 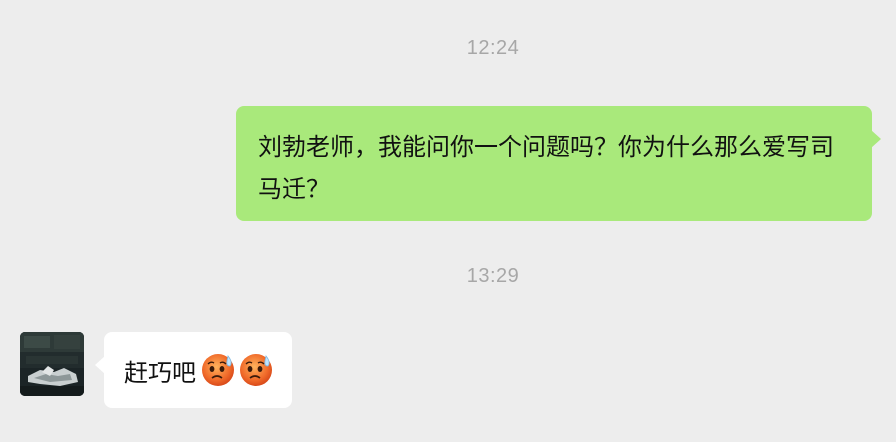 What do you see at coordinates (546, 168) in the screenshot?
I see `sent-message-text: 刘勃老师，我能问你一个问题吗？你为什么那么爱写司马迁？` at bounding box center [546, 168].